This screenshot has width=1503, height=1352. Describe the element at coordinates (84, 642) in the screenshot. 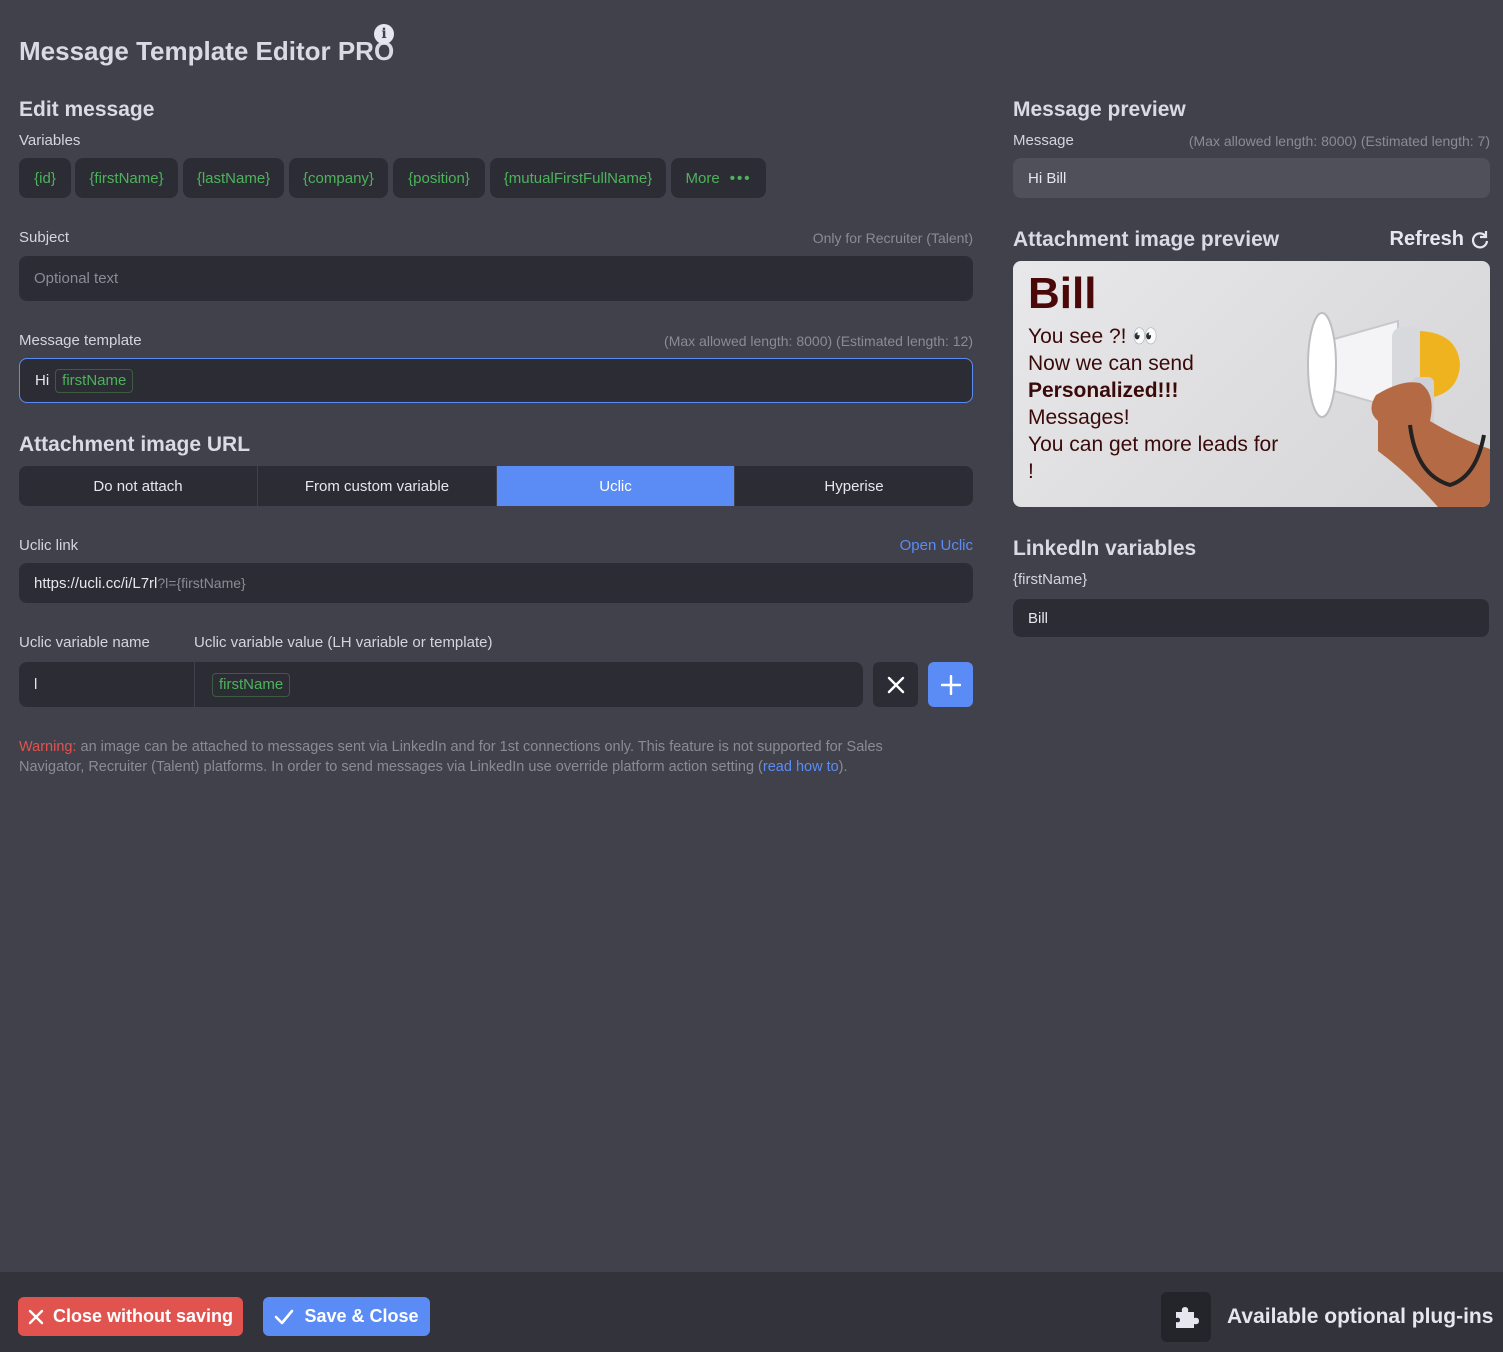

I see `var-name-label: Uclic variable name` at that location.